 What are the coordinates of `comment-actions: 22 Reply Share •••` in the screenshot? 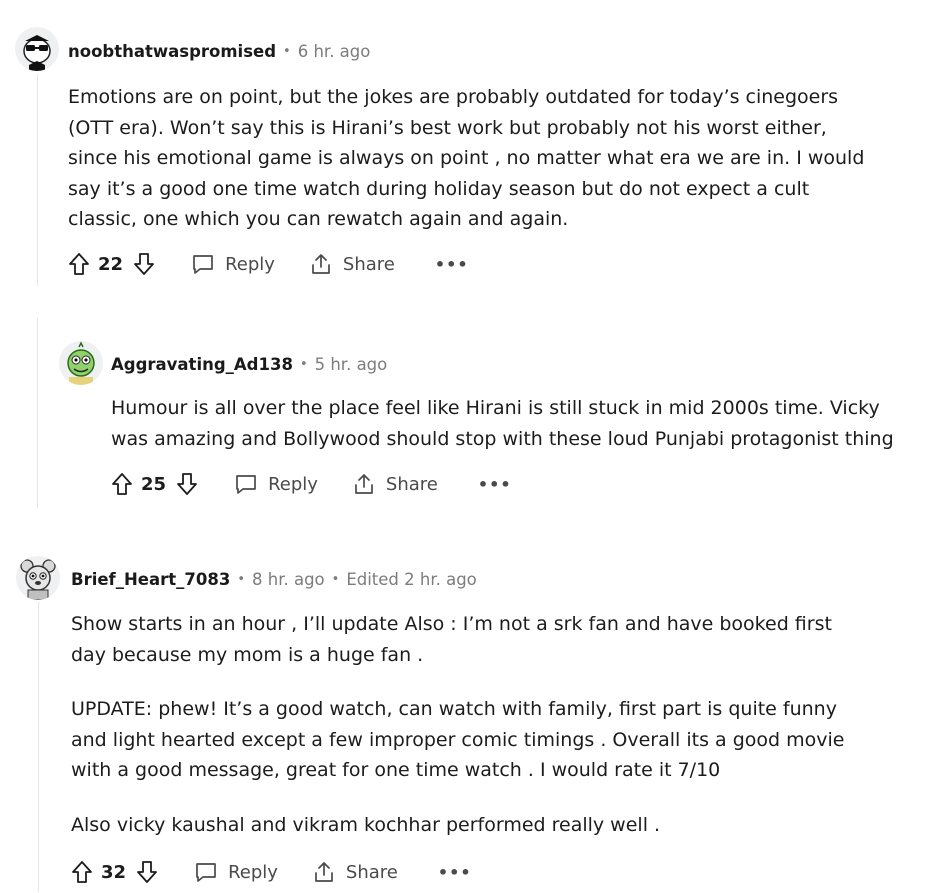 It's located at (267, 264).